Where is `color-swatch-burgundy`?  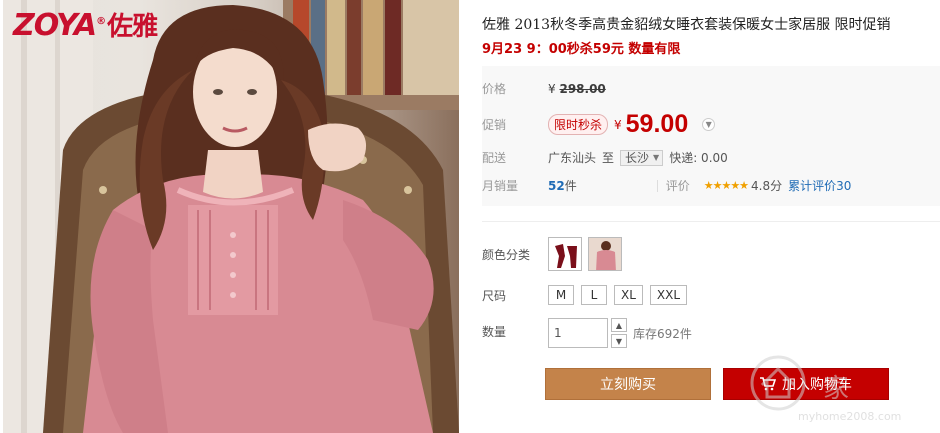 color-swatch-burgundy is located at coordinates (565, 254).